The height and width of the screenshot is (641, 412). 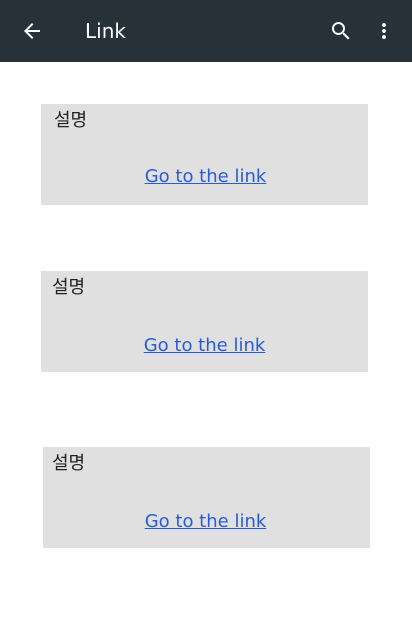 I want to click on more-vert-icon, so click(x=384, y=31).